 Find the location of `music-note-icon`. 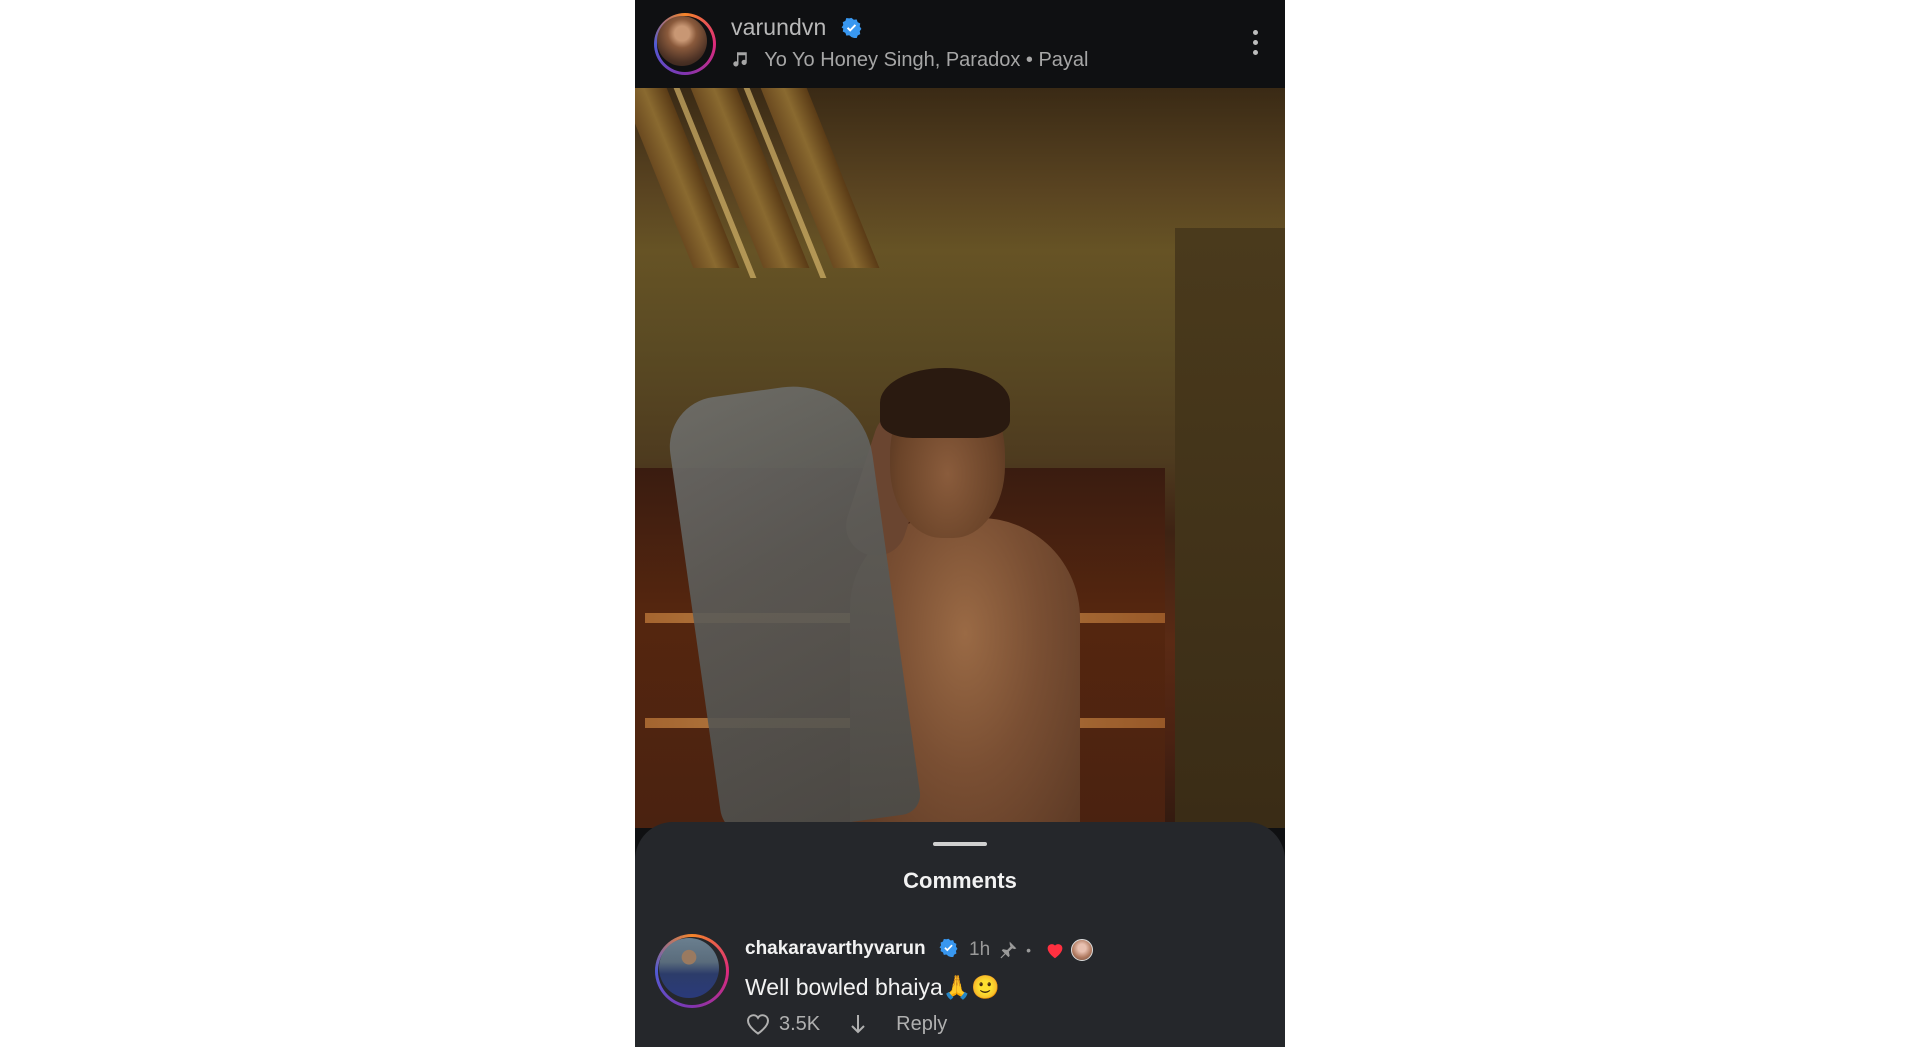

music-note-icon is located at coordinates (740, 59).